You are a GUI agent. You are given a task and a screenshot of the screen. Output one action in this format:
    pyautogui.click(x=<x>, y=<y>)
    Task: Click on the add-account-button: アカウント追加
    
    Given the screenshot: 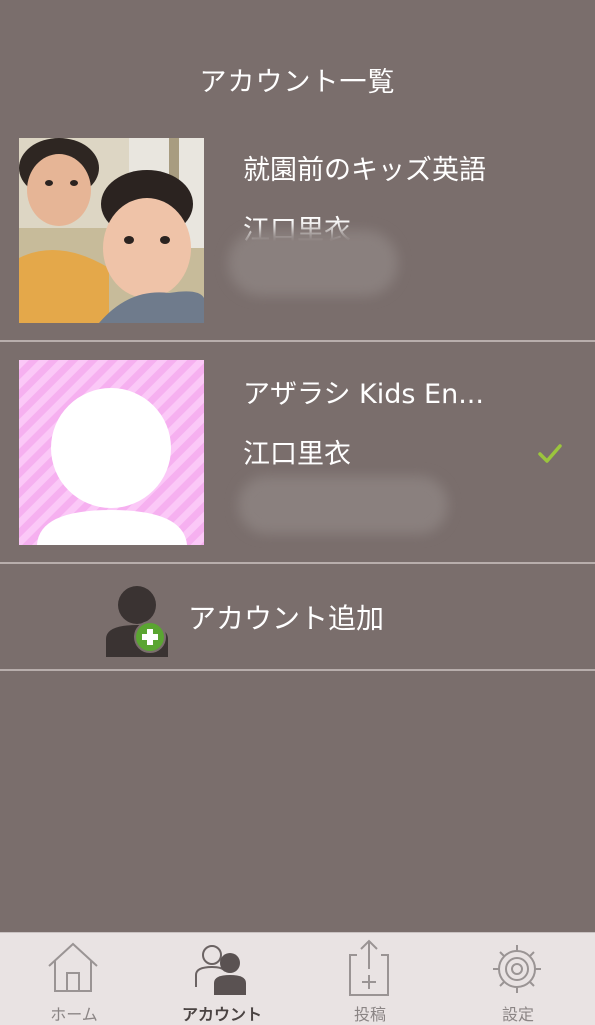 What is the action you would take?
    pyautogui.click(x=297, y=617)
    